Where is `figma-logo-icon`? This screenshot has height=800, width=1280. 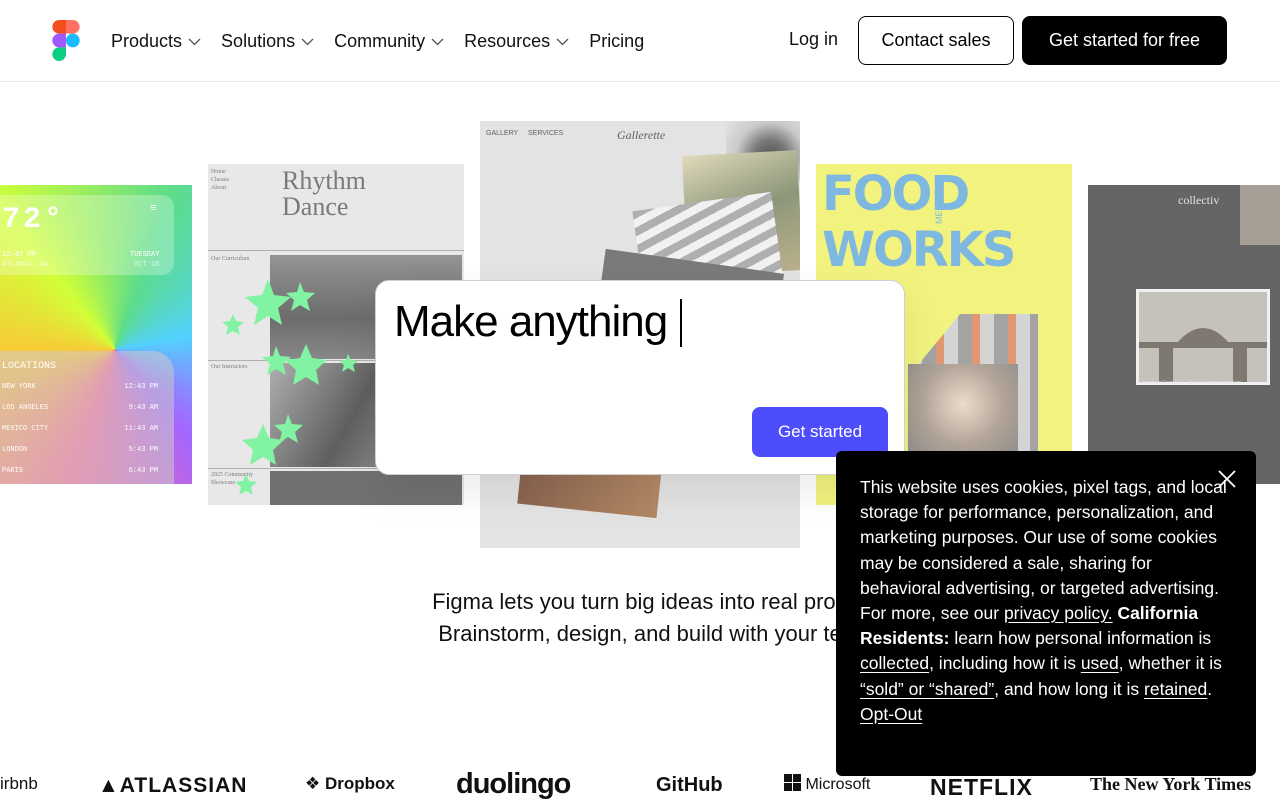 figma-logo-icon is located at coordinates (66, 40).